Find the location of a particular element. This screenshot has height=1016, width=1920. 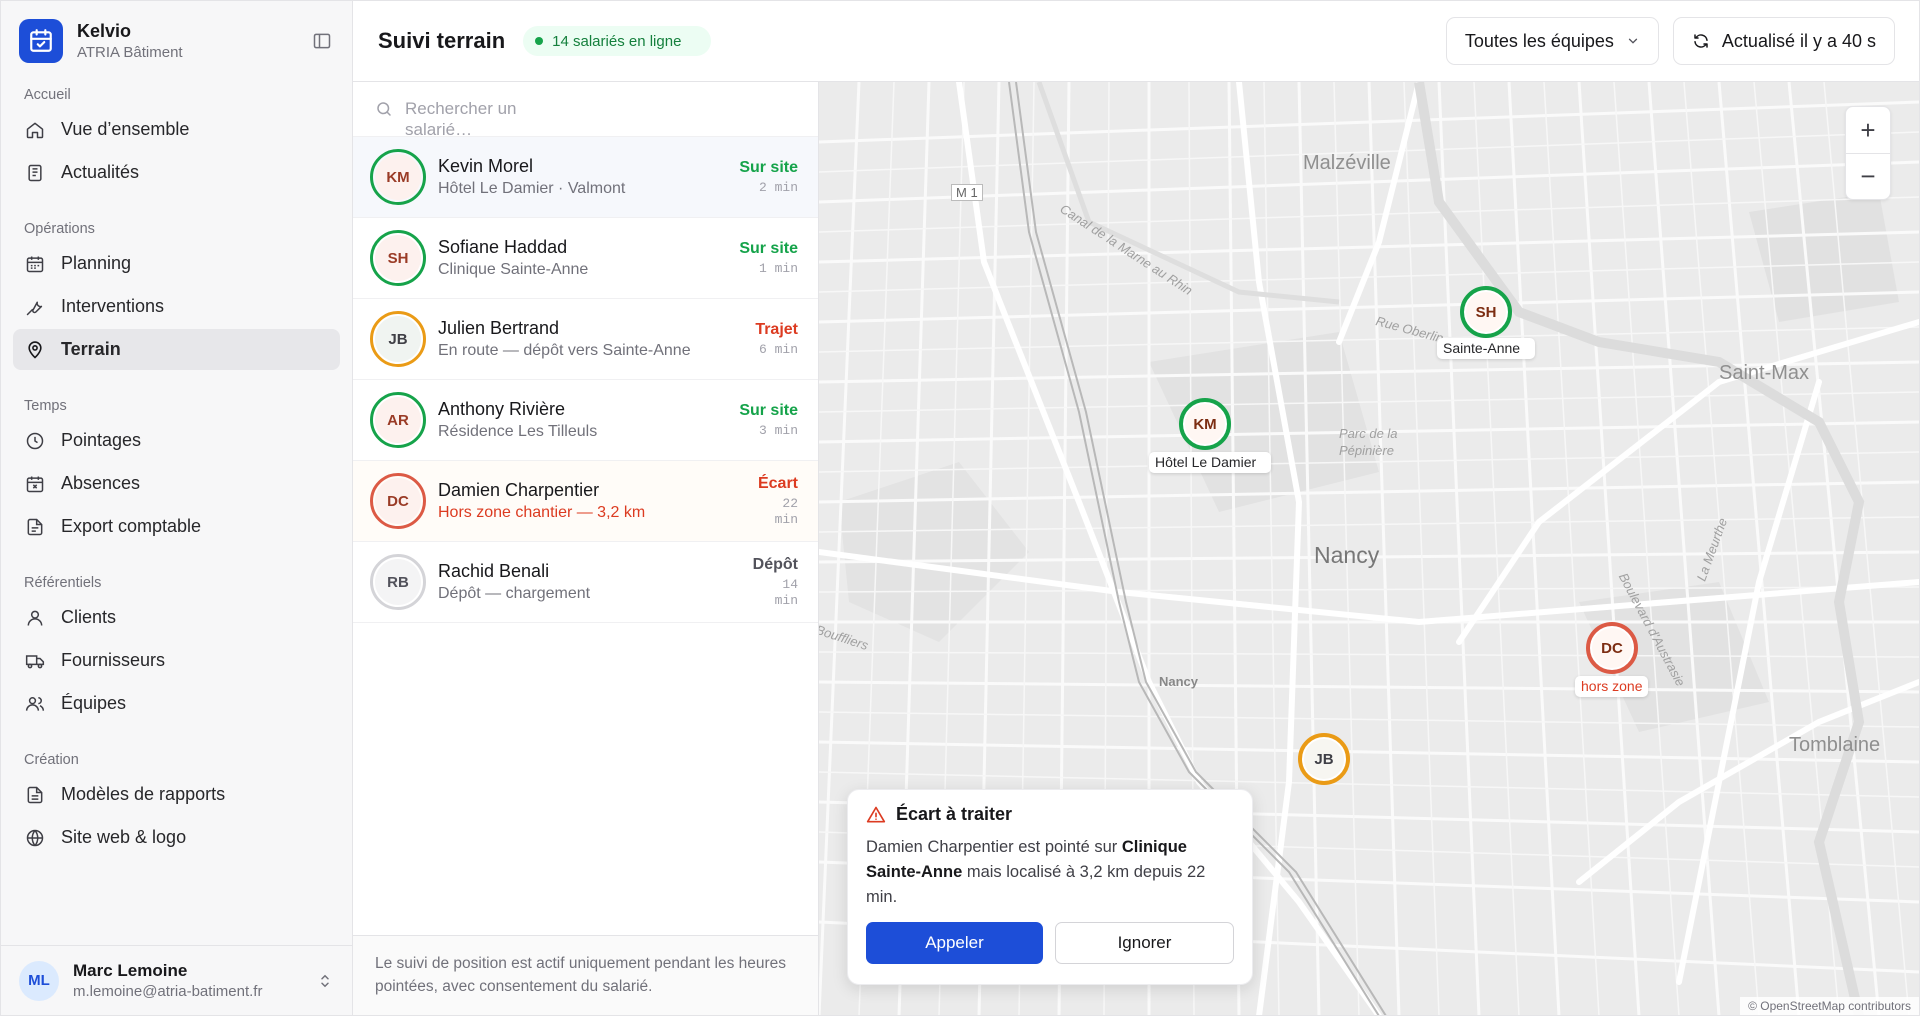

status-label: Dépôt is located at coordinates (775, 564).